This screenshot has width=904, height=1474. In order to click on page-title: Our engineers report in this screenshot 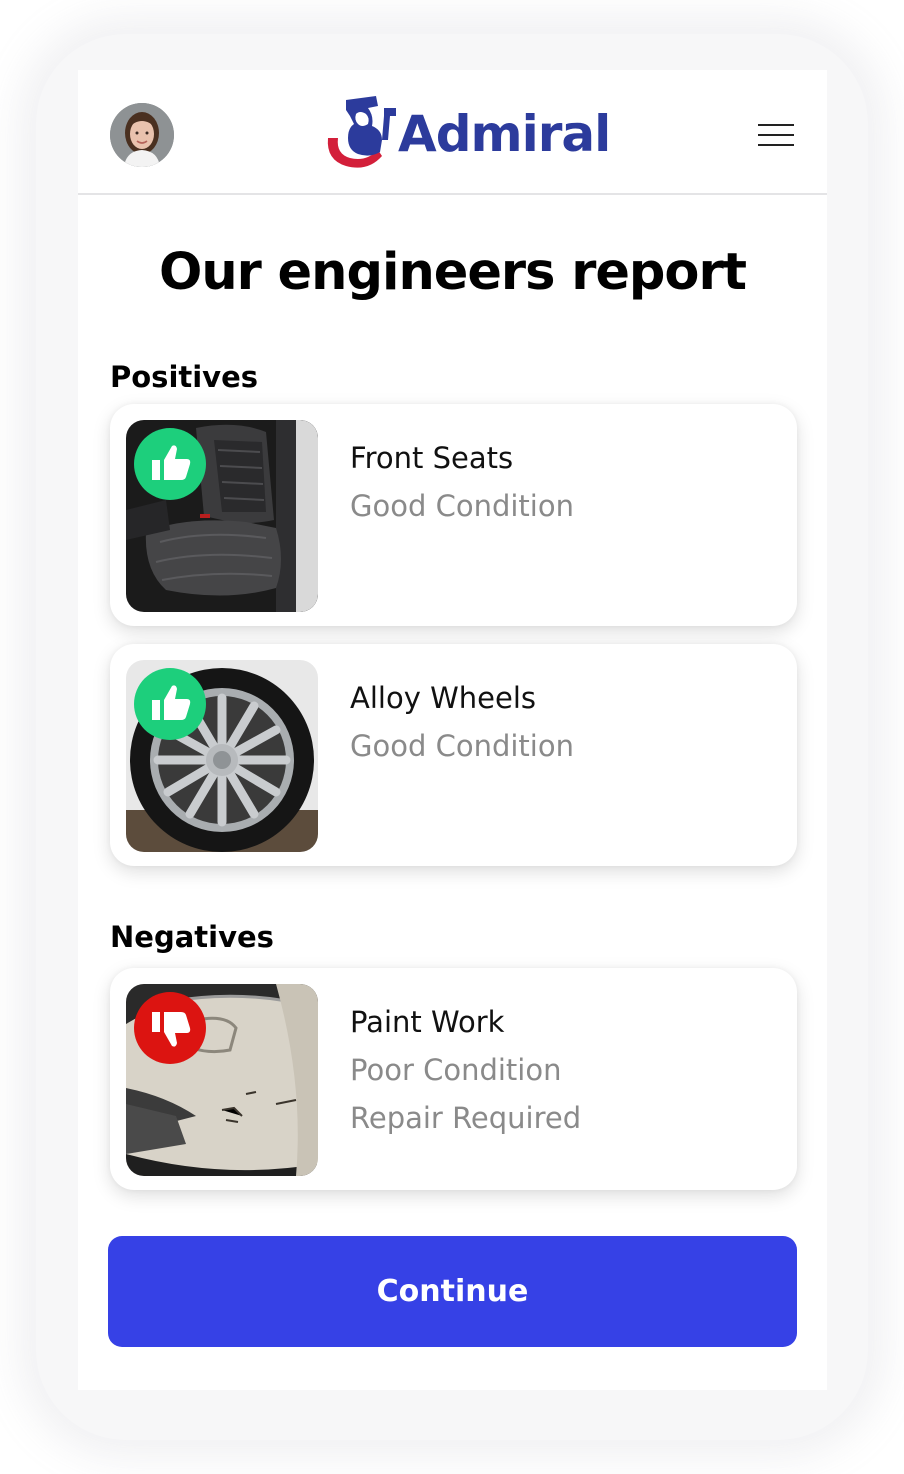, I will do `click(452, 272)`.